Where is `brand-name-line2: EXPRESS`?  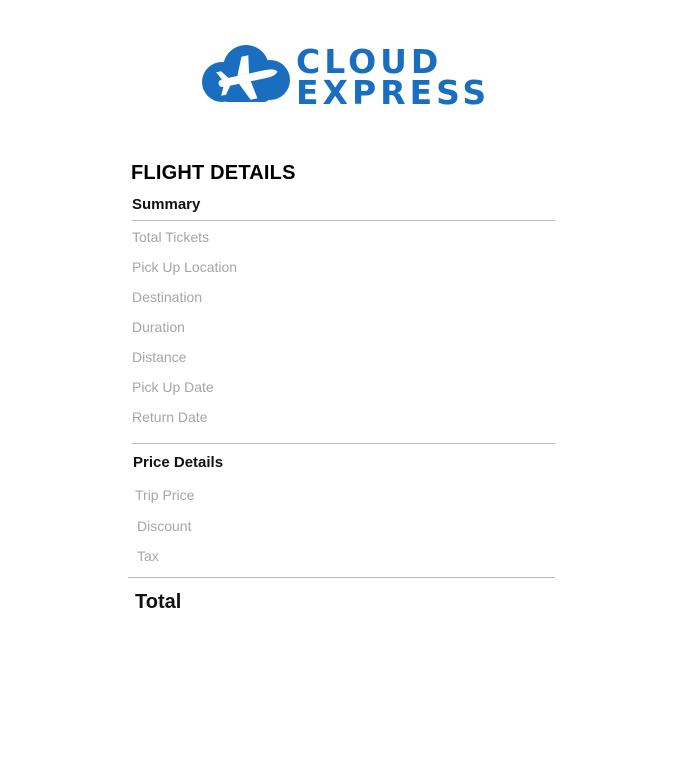 brand-name-line2: EXPRESS is located at coordinates (393, 92).